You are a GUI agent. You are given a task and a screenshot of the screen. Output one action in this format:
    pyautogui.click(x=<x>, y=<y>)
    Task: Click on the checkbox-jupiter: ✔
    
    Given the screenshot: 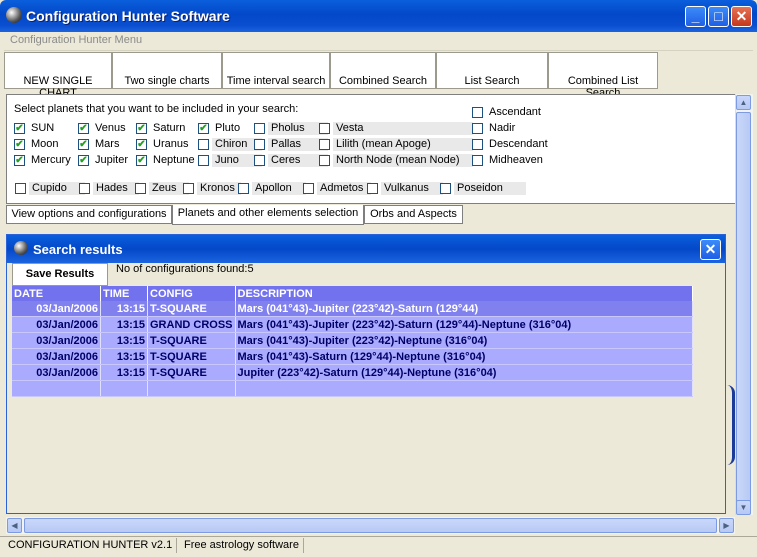 What is the action you would take?
    pyautogui.click(x=83, y=160)
    